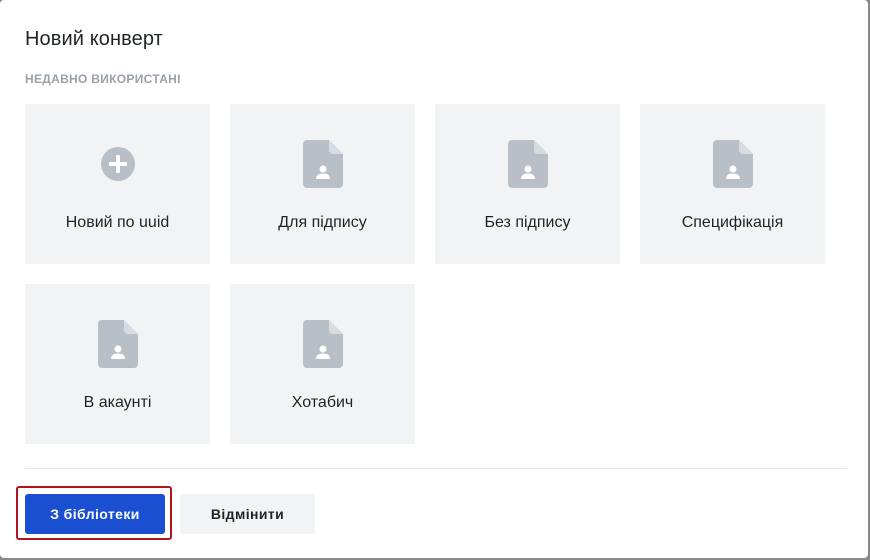 Image resolution: width=870 pixels, height=560 pixels. Describe the element at coordinates (95, 514) in the screenshot. I see `from-library-button: З бібліотеки` at that location.